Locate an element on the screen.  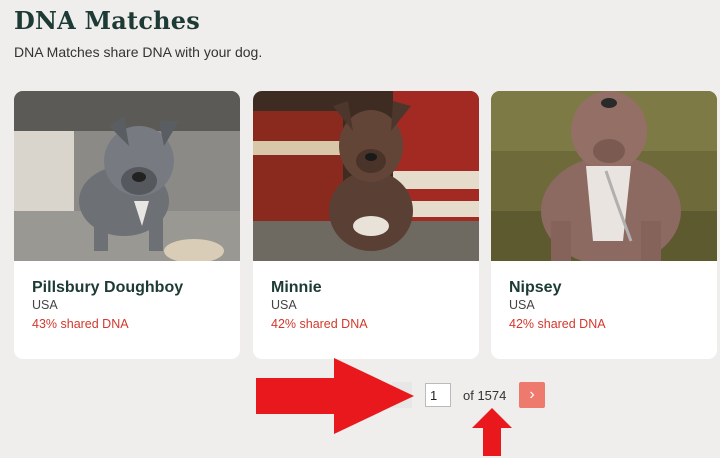
red-arrow-icon is located at coordinates (335, 396).